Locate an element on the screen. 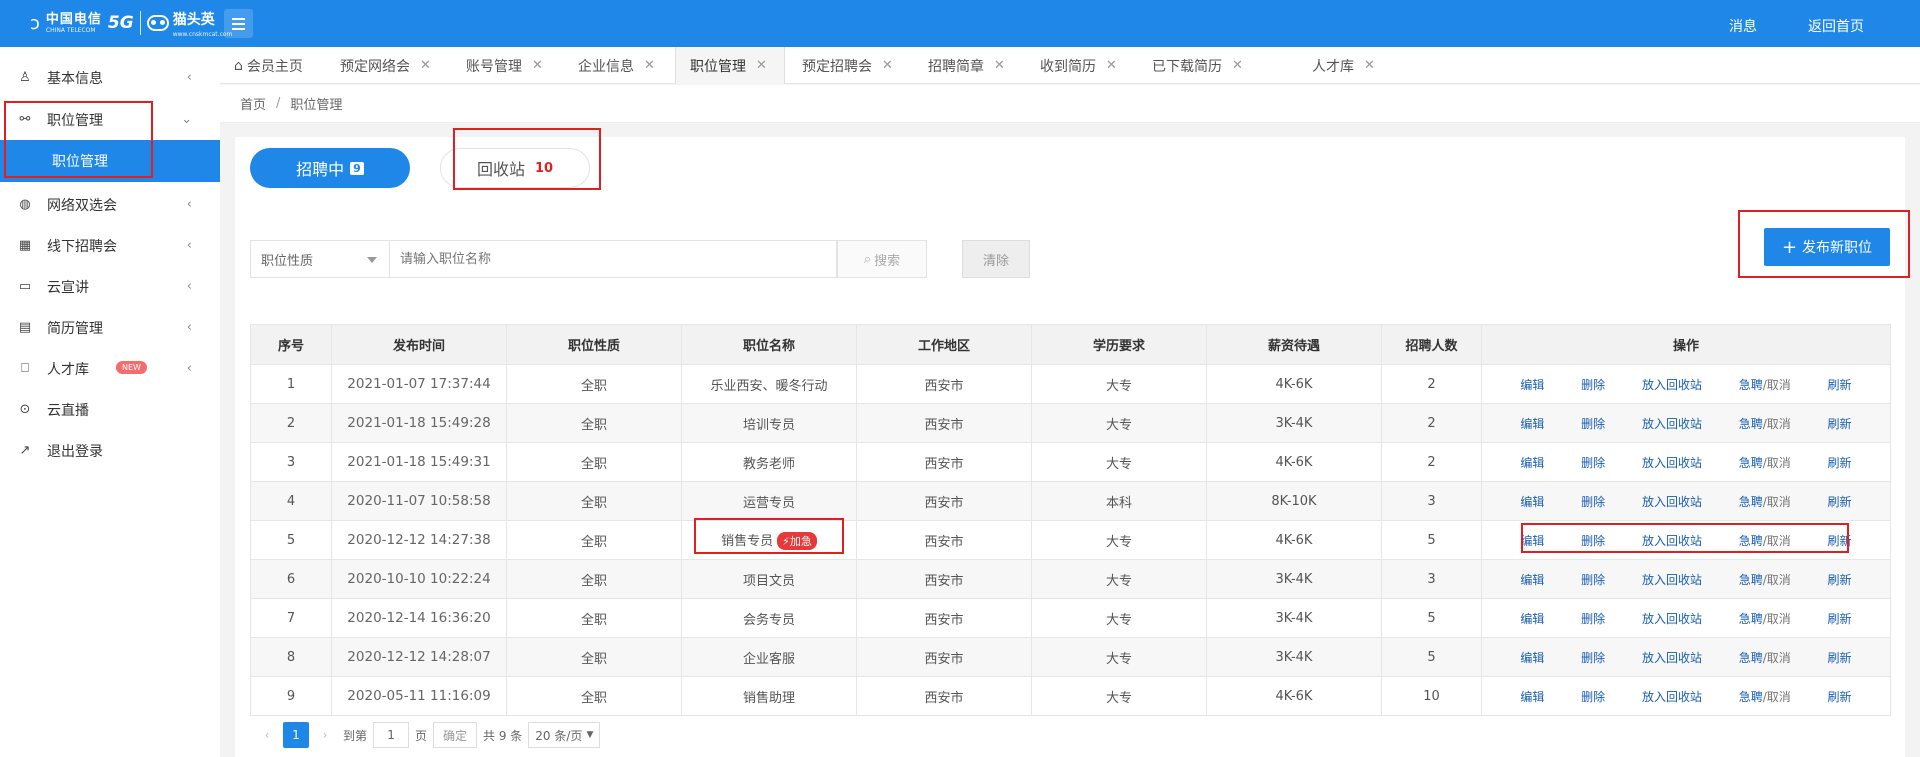 Image resolution: width=1920 pixels, height=757 pixels. tab-book-online-fair: 预定网络会 ✕ is located at coordinates (385, 65).